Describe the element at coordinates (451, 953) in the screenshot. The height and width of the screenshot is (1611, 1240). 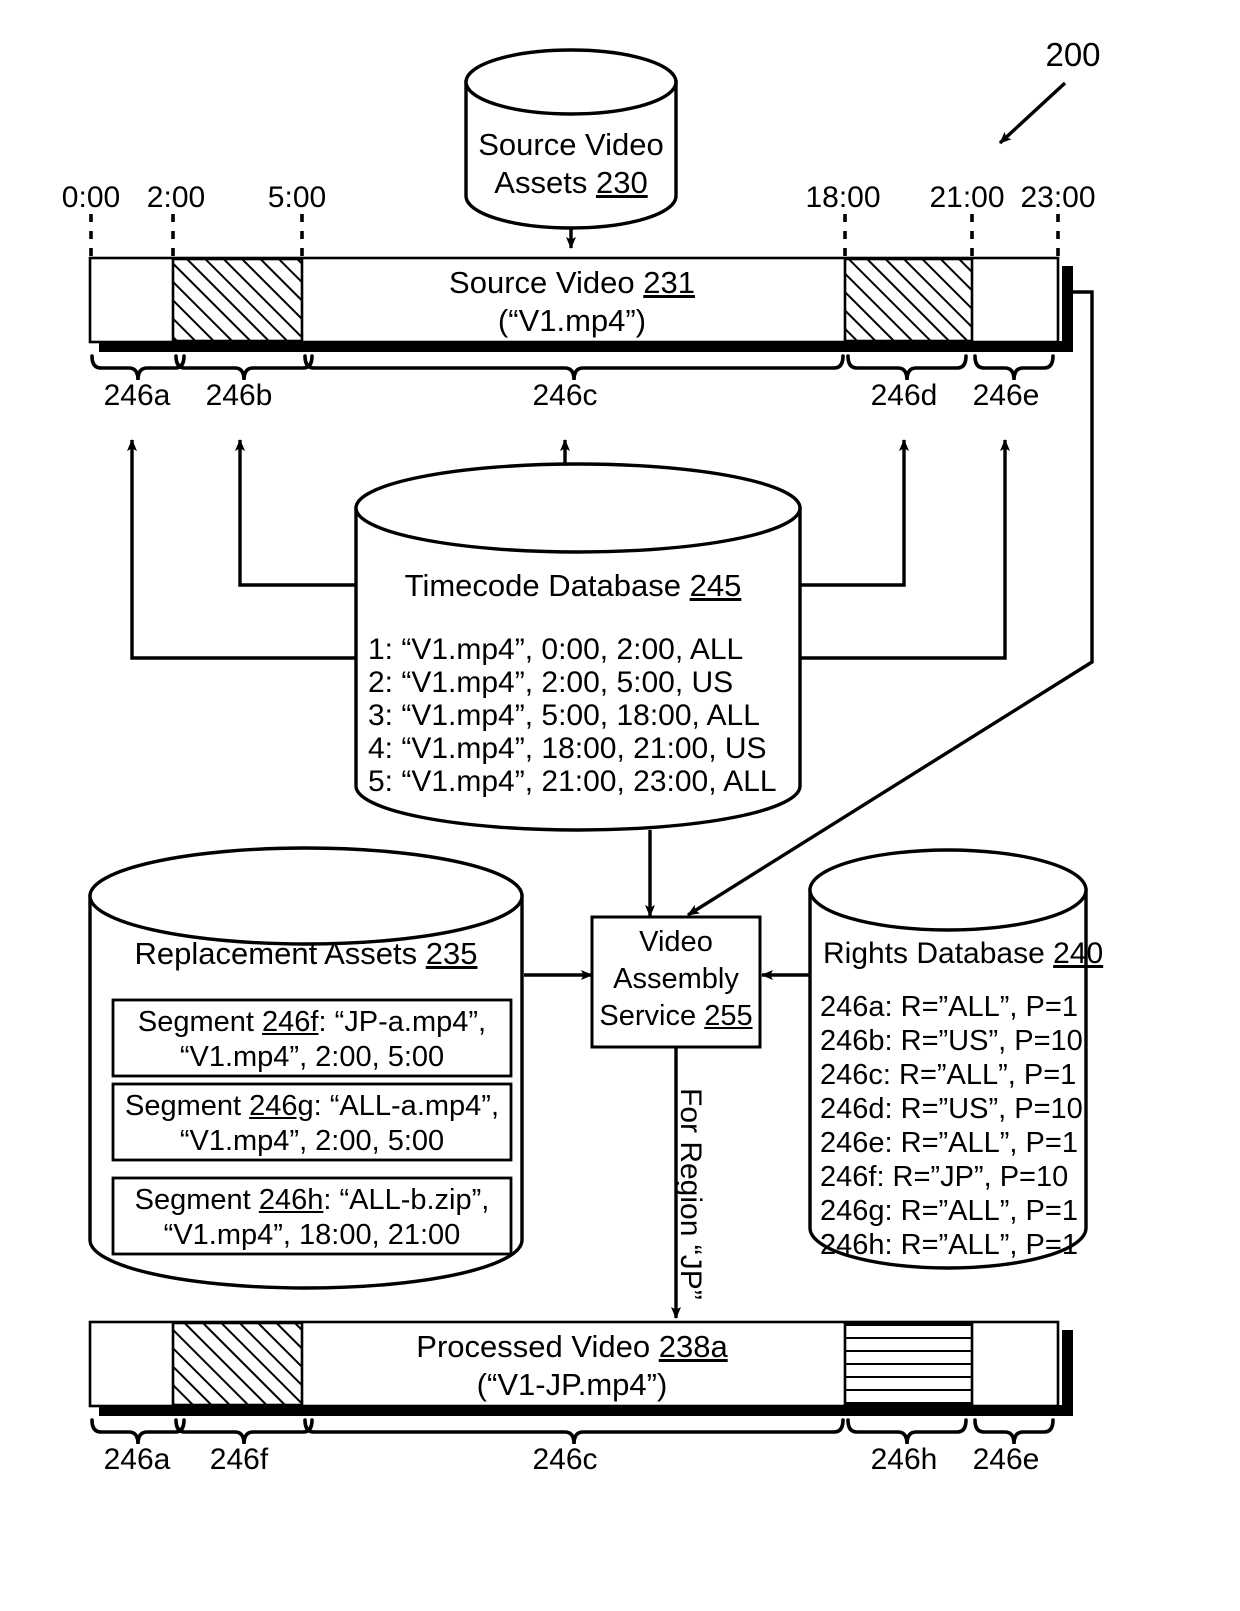
I see `replacement-assets-ref: 235` at that location.